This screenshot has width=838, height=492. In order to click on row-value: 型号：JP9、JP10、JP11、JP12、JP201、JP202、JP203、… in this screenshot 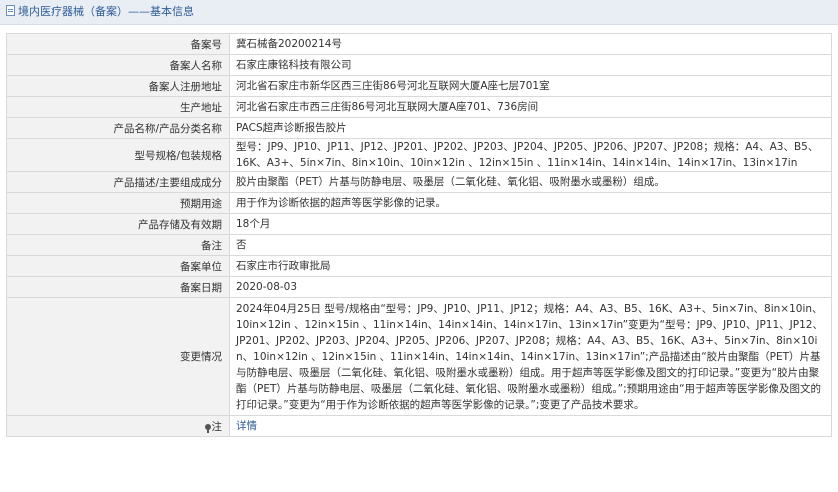, I will do `click(530, 155)`.